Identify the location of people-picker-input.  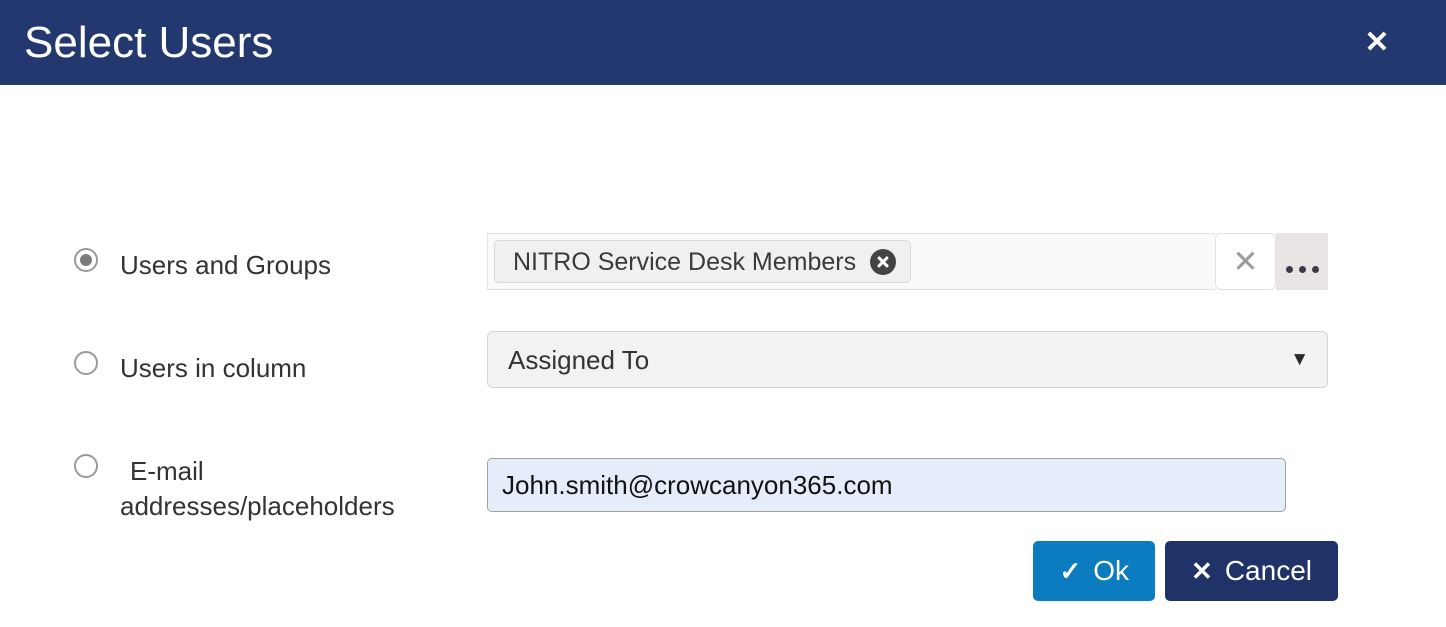
(1060, 261).